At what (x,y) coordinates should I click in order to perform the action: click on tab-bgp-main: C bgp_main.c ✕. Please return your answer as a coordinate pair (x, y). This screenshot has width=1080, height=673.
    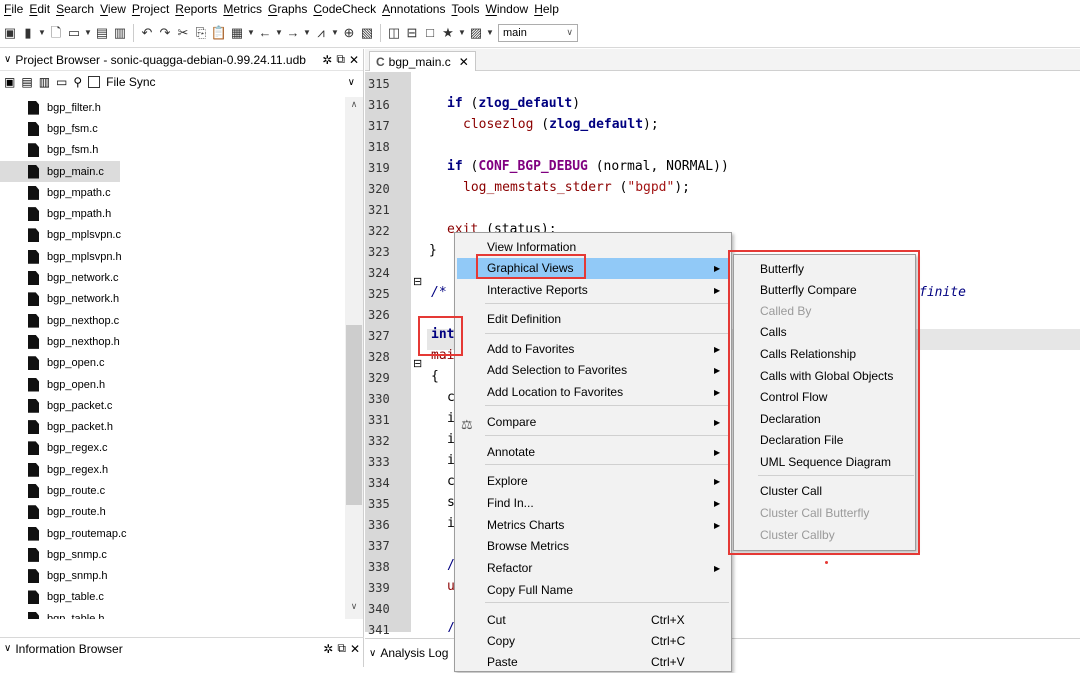
    Looking at the image, I should click on (422, 61).